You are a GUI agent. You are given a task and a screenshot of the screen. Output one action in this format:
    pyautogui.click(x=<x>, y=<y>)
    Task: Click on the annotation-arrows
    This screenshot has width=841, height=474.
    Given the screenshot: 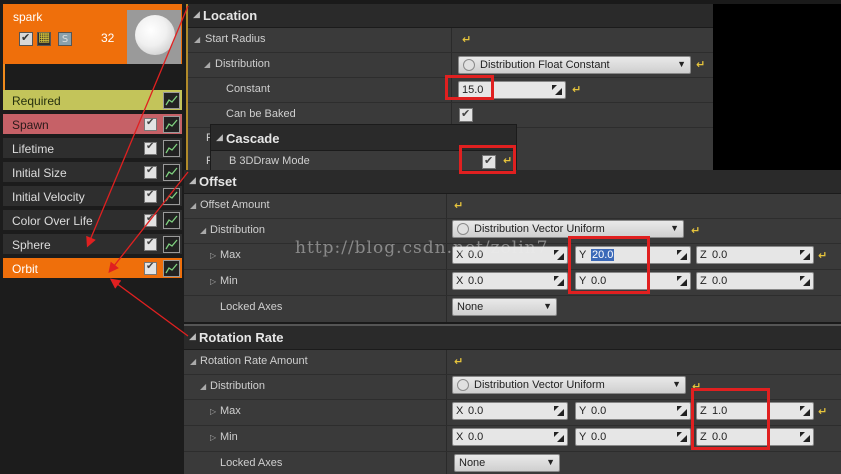 What is the action you would take?
    pyautogui.click(x=137, y=171)
    